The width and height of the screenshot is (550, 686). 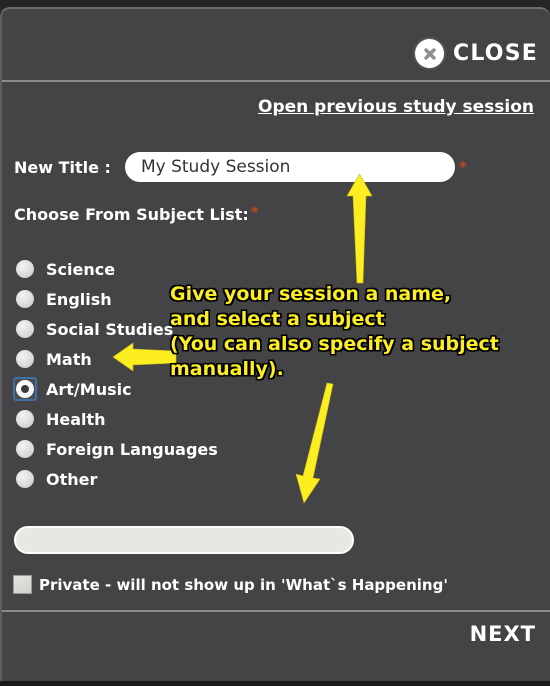 What do you see at coordinates (110, 329) in the screenshot?
I see `subject-option-label: Social Studies` at bounding box center [110, 329].